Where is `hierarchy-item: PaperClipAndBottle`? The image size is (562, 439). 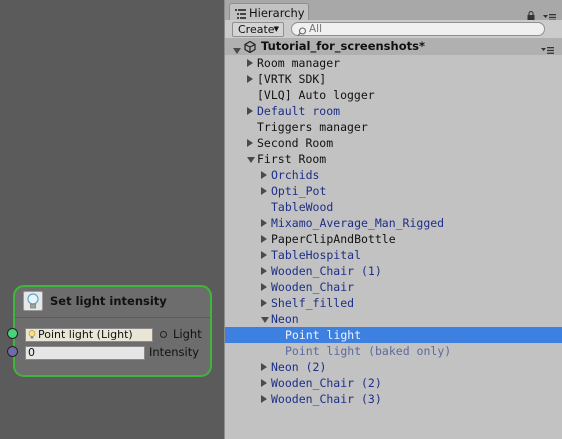 hierarchy-item: PaperClipAndBottle is located at coordinates (393, 239).